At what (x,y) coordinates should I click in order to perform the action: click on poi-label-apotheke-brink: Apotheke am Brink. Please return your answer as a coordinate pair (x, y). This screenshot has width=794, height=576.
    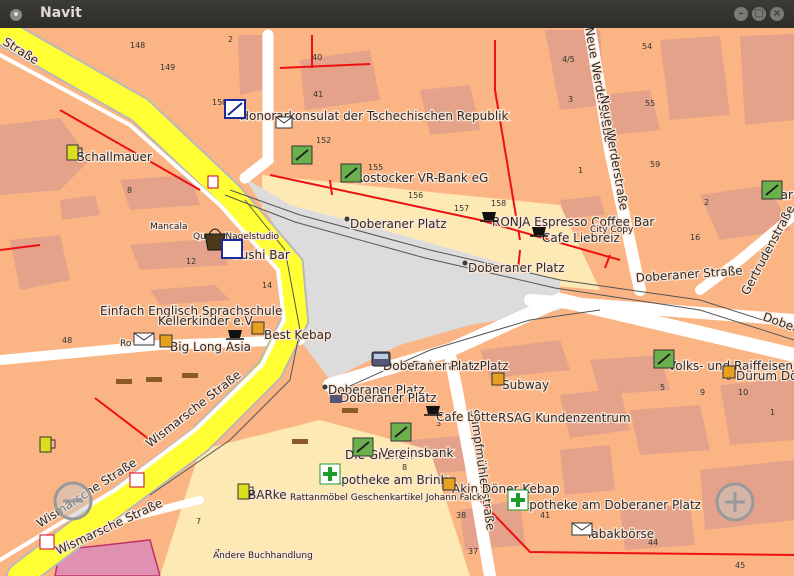
    Looking at the image, I should click on (390, 480).